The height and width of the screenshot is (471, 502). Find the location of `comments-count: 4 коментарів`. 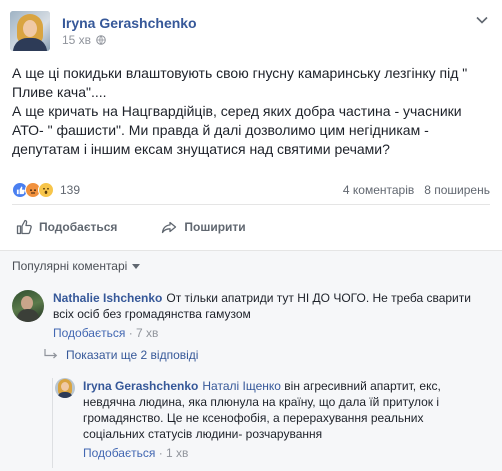

comments-count: 4 коментарів is located at coordinates (378, 190).